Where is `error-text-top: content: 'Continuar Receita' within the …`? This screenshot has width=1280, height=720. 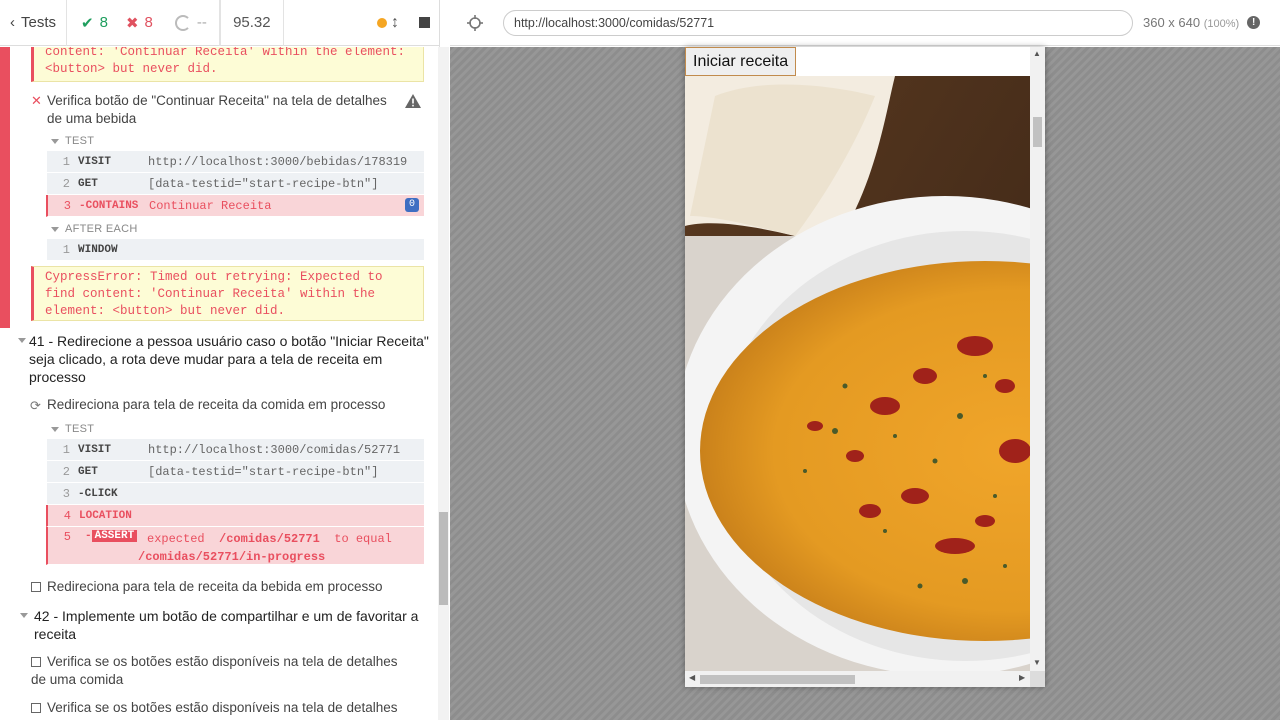
error-text-top: content: 'Continuar Receita' within the … is located at coordinates (225, 61).